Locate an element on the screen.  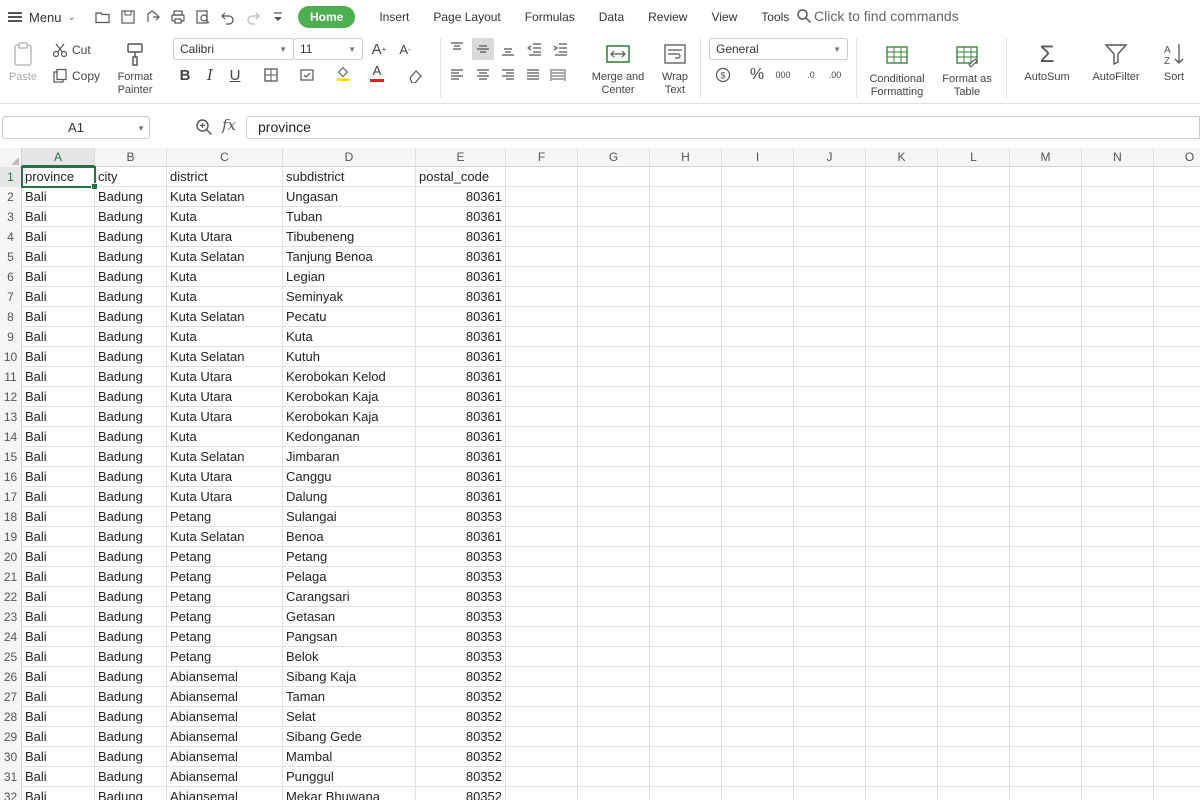
cell-g15 is located at coordinates (614, 457).